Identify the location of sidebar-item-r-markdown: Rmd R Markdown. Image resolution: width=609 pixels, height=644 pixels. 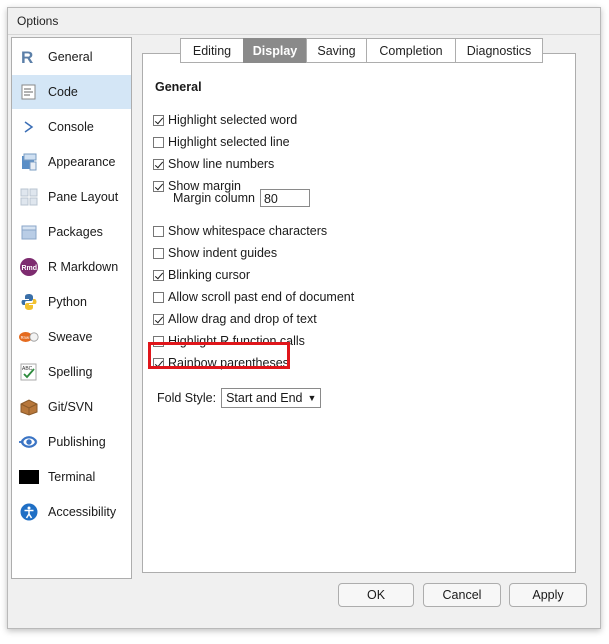
(71, 267).